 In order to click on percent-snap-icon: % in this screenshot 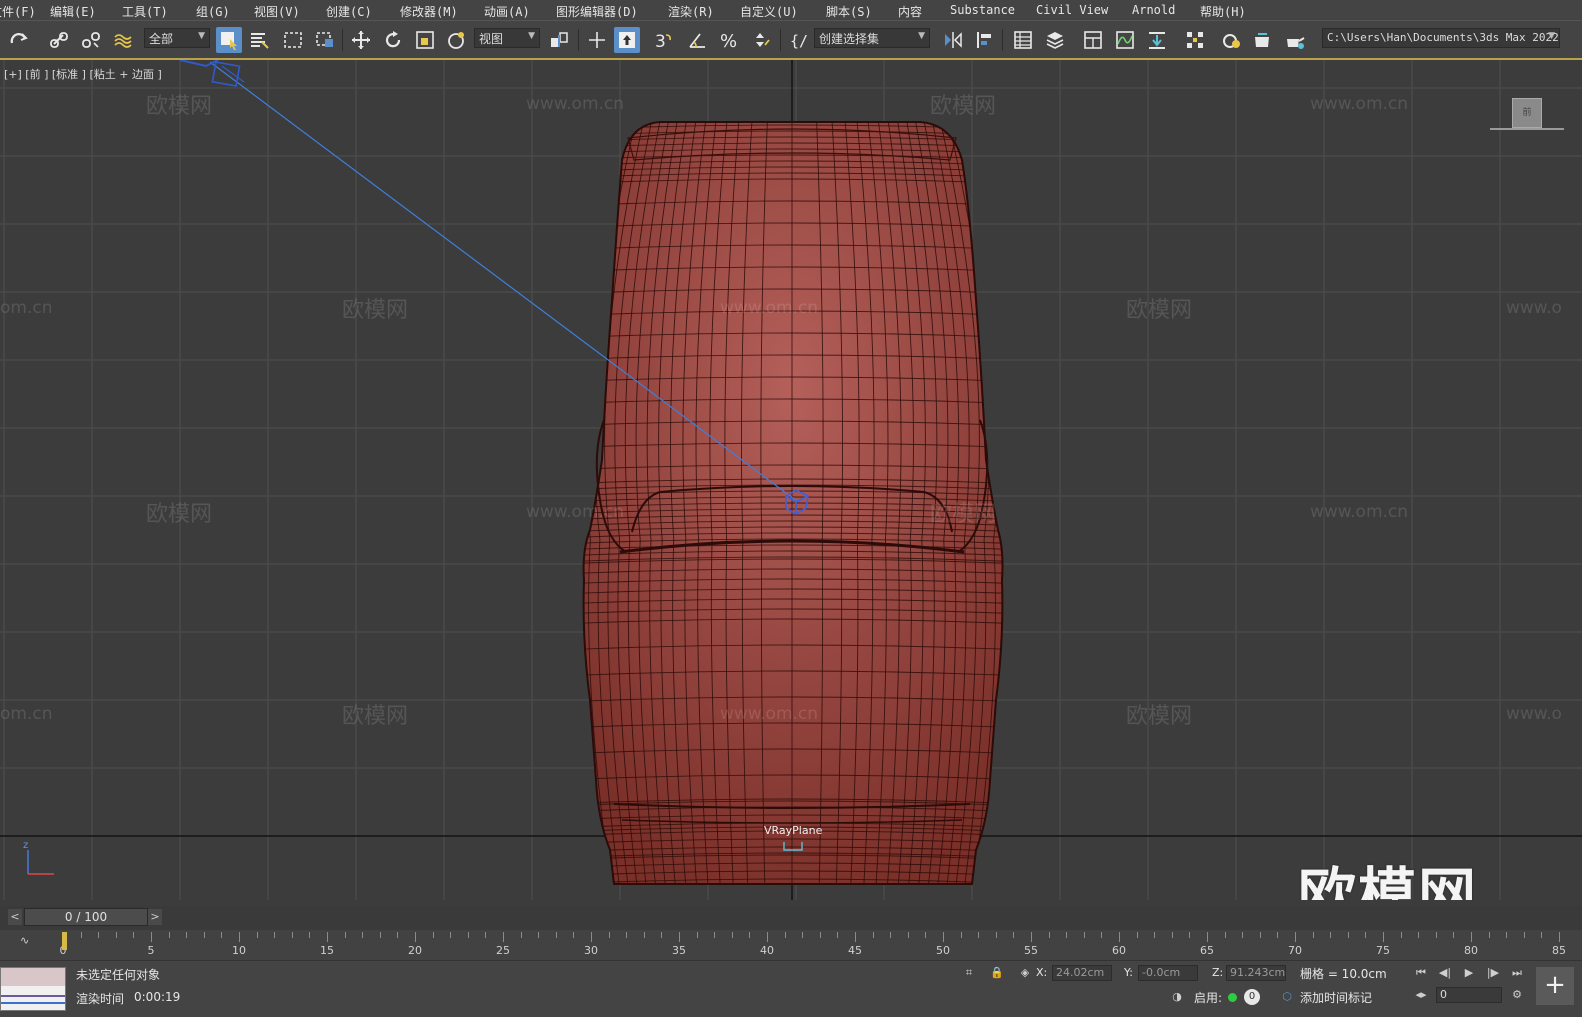, I will do `click(729, 40)`.